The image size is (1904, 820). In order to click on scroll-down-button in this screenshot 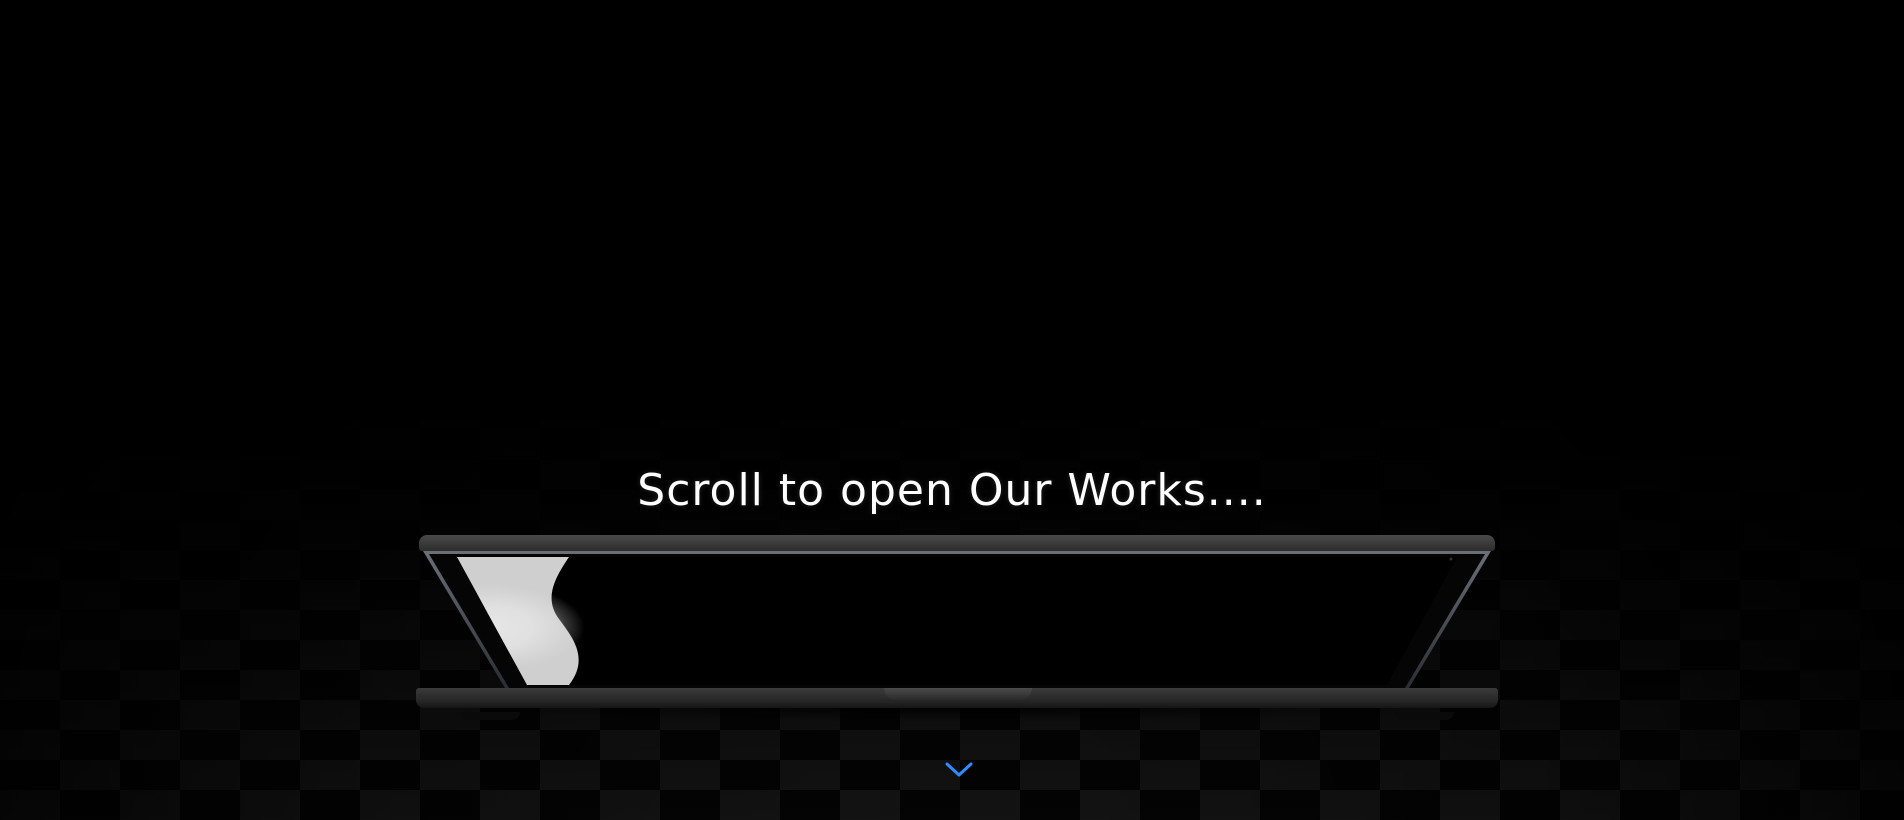, I will do `click(959, 770)`.